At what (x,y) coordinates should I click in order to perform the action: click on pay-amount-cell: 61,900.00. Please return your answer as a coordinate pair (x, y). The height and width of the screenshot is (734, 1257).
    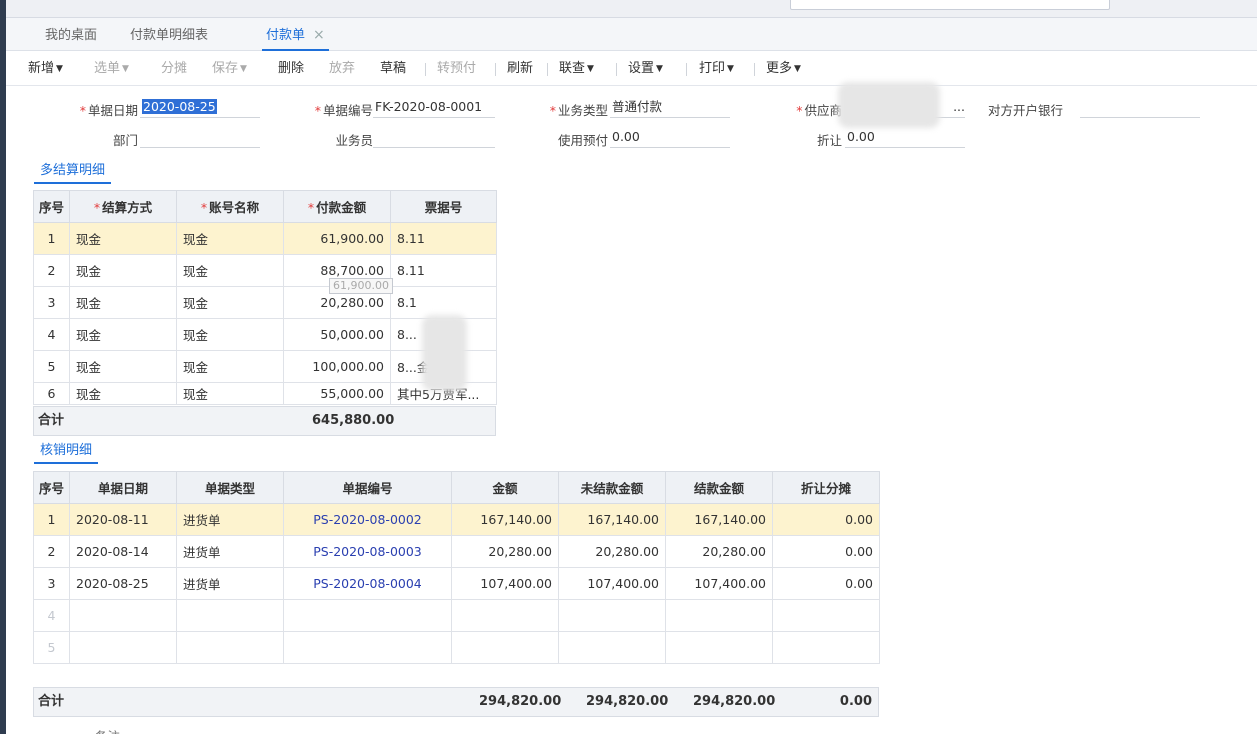
    Looking at the image, I should click on (337, 238).